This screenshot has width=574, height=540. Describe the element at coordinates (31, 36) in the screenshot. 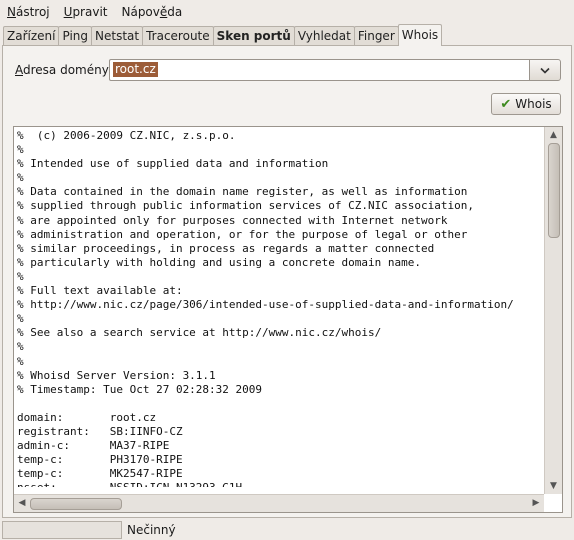

I see `tab-zarizeni: Zařízení` at that location.